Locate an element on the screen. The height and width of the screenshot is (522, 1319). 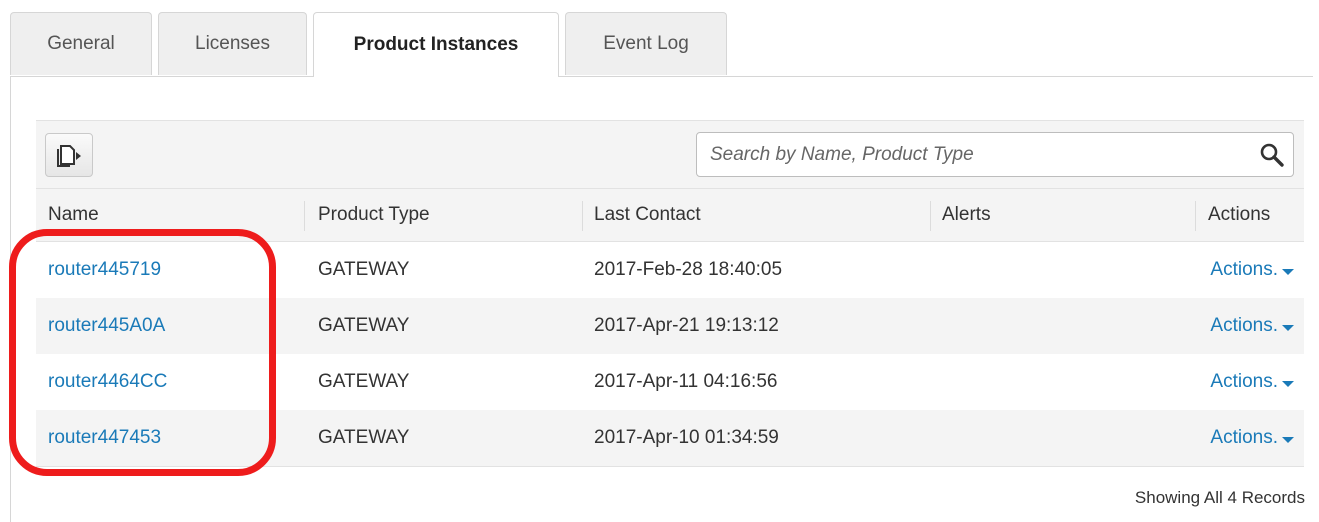
search-box is located at coordinates (995, 154).